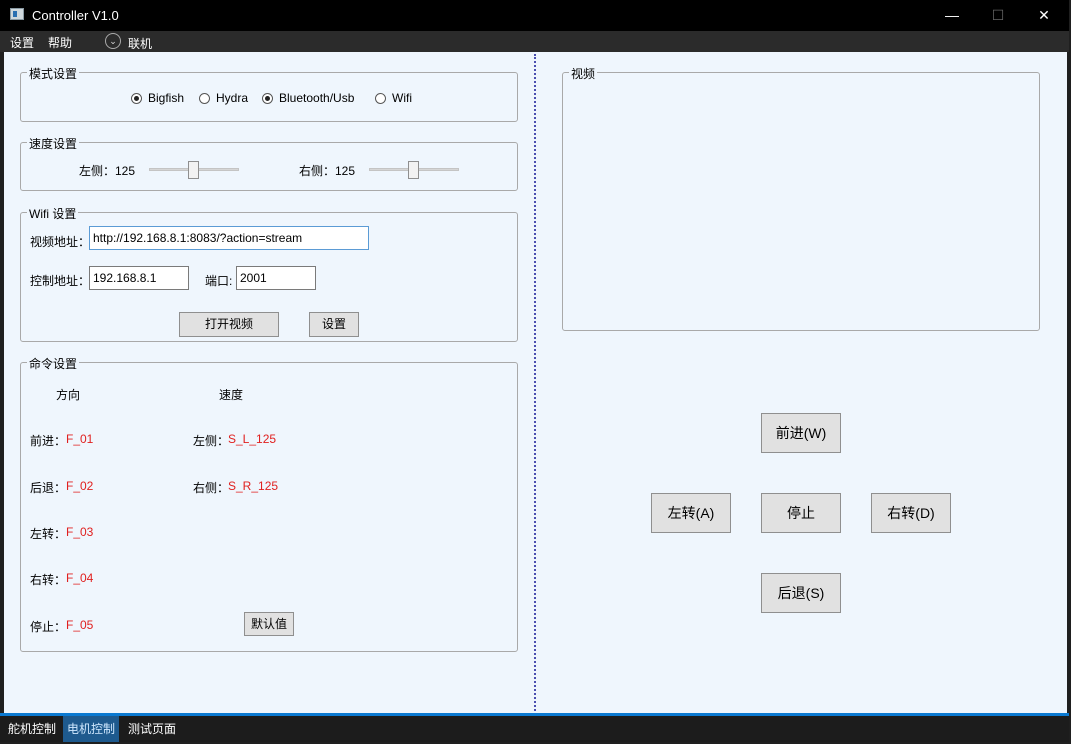  What do you see at coordinates (219, 281) in the screenshot?
I see `port-label: 端口:` at bounding box center [219, 281].